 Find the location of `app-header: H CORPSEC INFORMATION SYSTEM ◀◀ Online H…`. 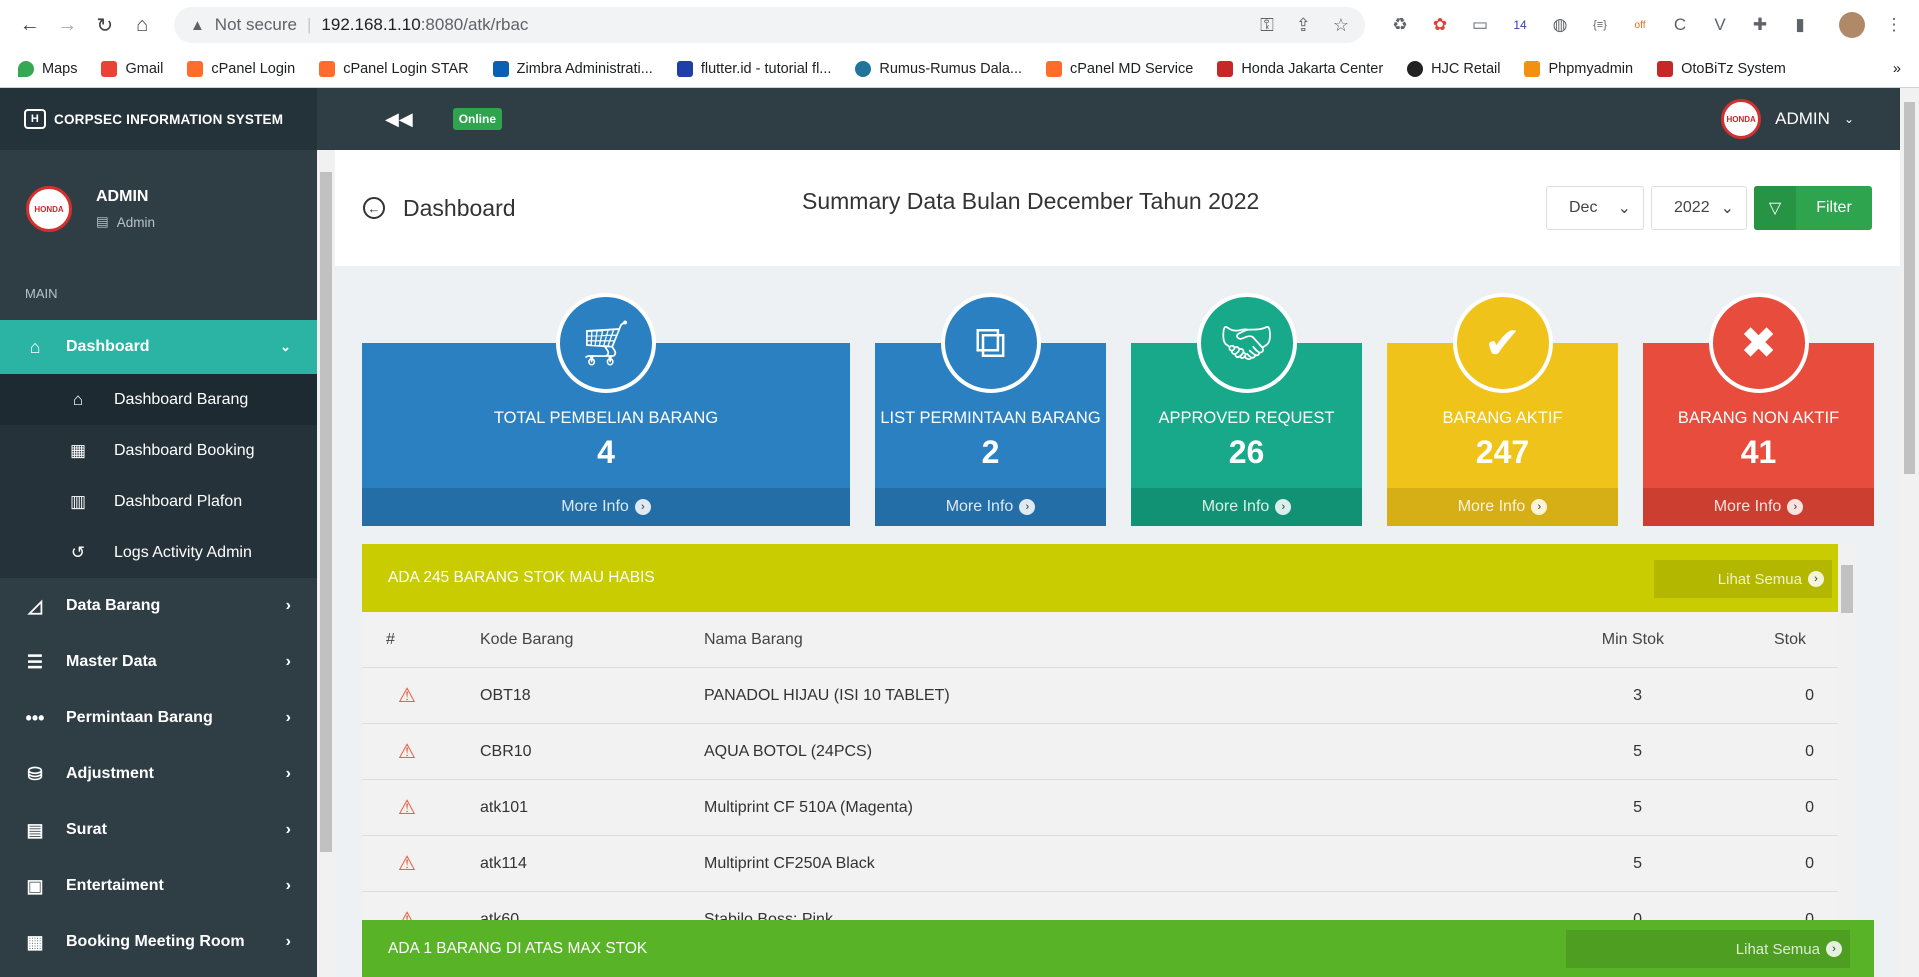

app-header: H CORPSEC INFORMATION SYSTEM ◀◀ Online H… is located at coordinates (950, 119).